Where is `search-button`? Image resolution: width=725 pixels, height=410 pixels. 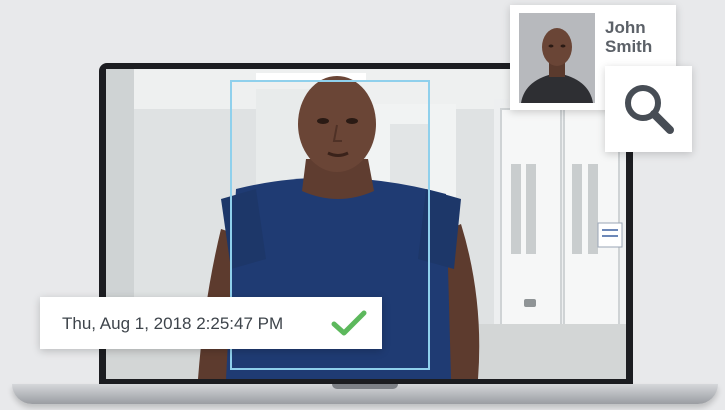 search-button is located at coordinates (648, 109).